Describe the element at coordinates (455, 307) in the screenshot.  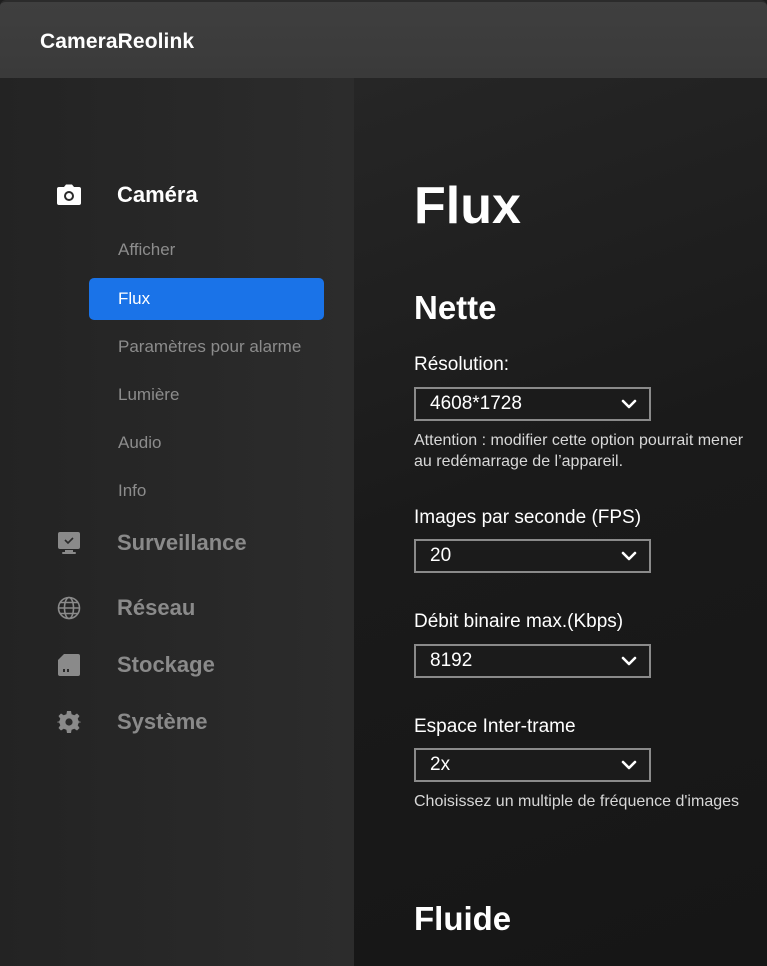
I see `group-title-nette: Nette` at that location.